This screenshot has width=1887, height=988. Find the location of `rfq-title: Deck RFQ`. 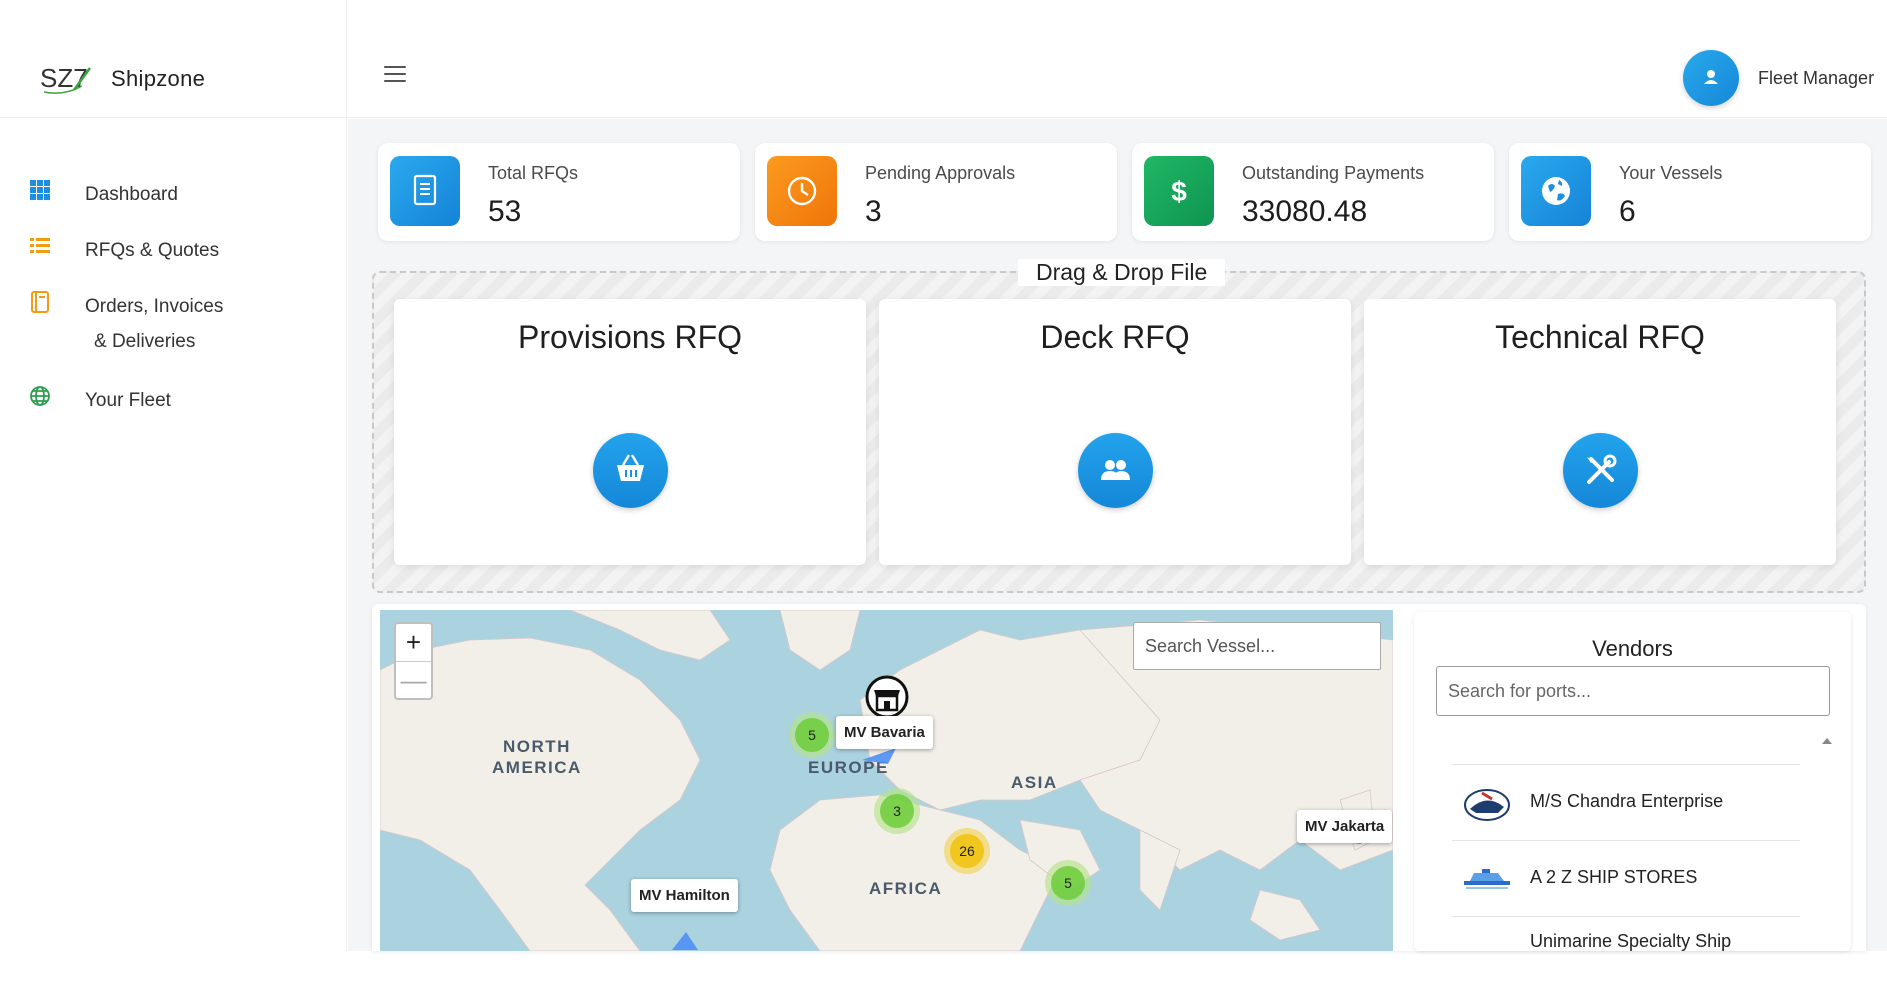

rfq-title: Deck RFQ is located at coordinates (1115, 337).